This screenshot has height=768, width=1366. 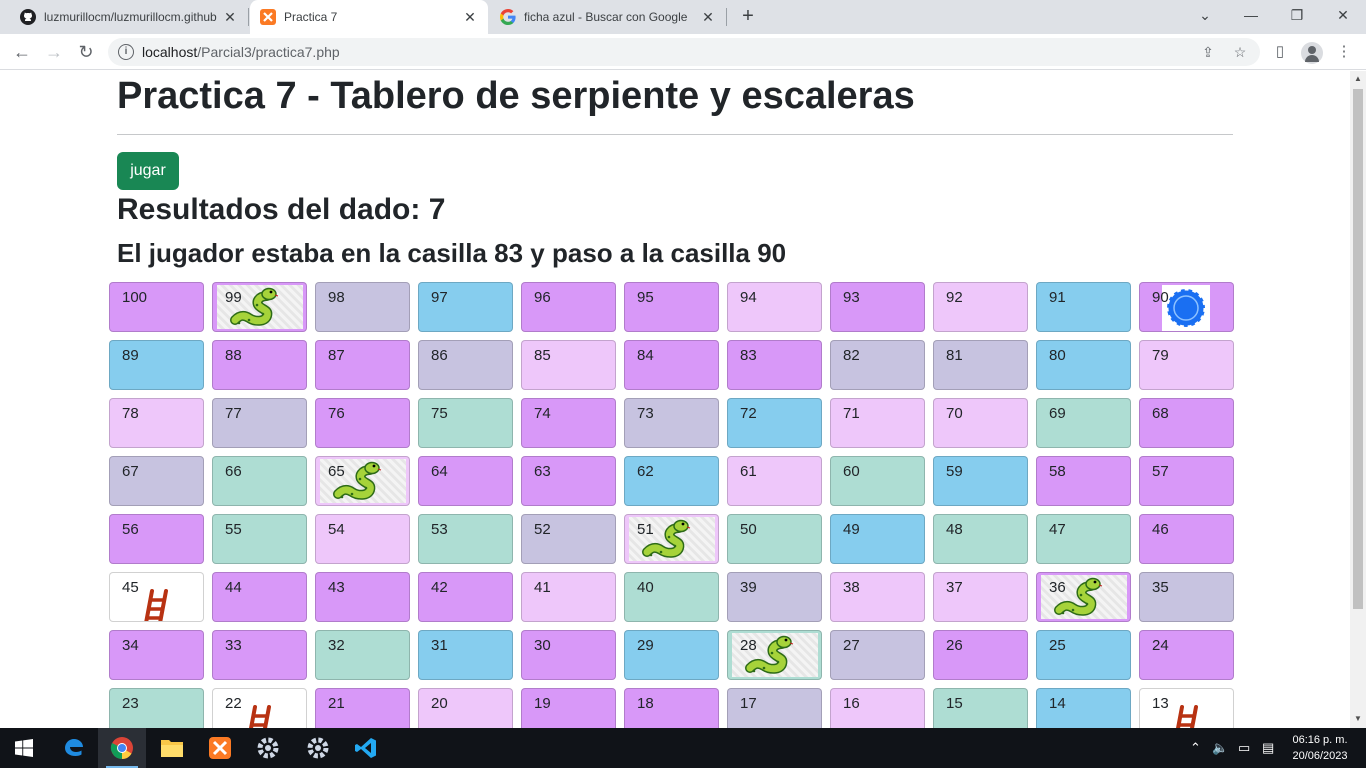 I want to click on board-cell-100: 100, so click(x=156, y=307).